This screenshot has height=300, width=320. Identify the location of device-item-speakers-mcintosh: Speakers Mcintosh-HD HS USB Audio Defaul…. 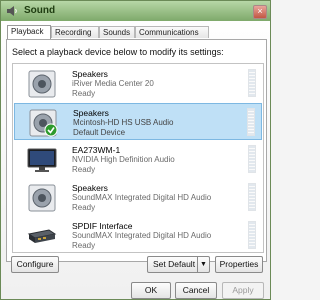
(138, 121).